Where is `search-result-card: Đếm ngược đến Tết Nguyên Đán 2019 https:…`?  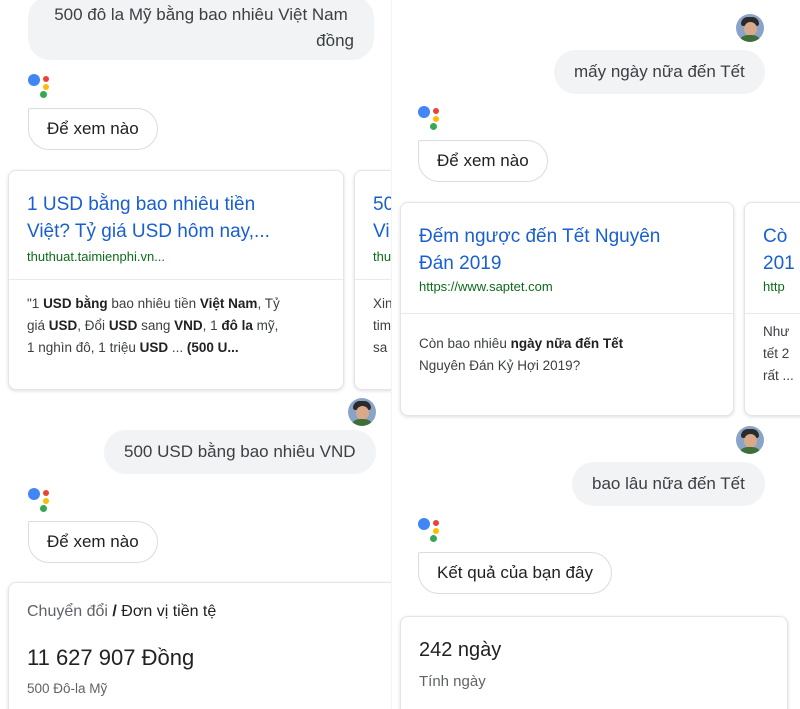 search-result-card: Đếm ngược đến Tết Nguyên Đán 2019 https:… is located at coordinates (567, 309).